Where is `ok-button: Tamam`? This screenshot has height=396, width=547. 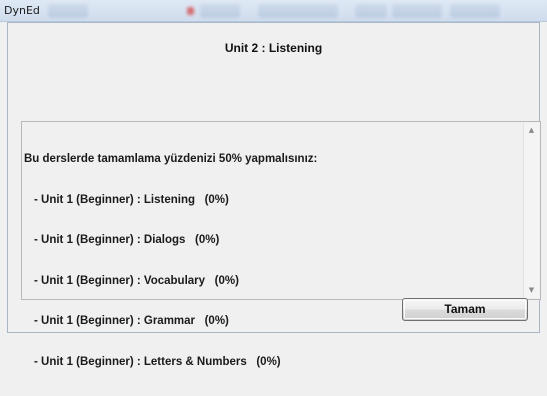 ok-button: Tamam is located at coordinates (465, 309).